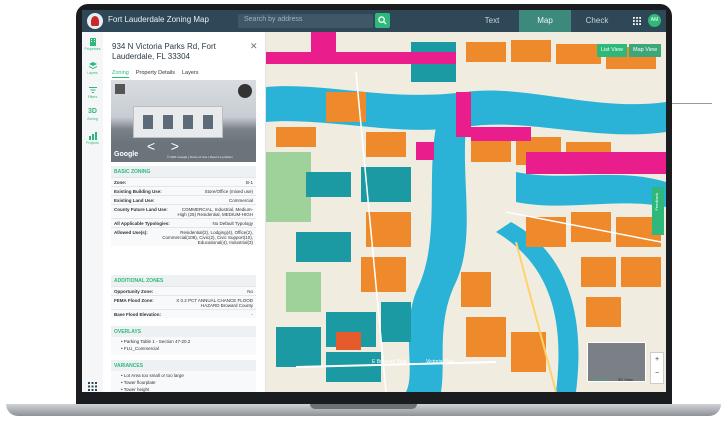  I want to click on search-placeholder: Search by address, so click(273, 19).